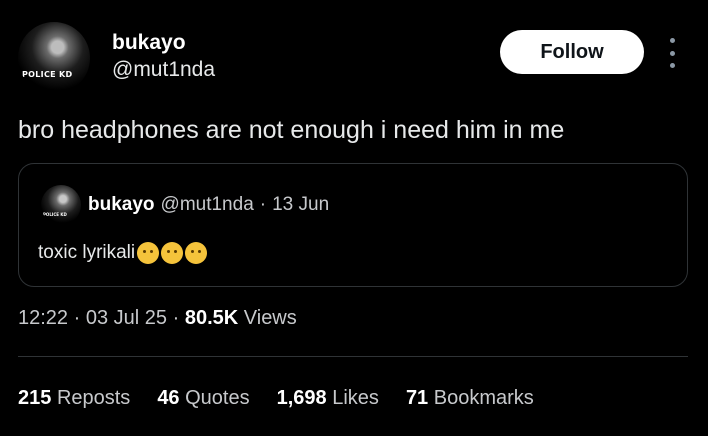 The image size is (708, 436). I want to click on quoted-author-name: bukayo, so click(121, 204).